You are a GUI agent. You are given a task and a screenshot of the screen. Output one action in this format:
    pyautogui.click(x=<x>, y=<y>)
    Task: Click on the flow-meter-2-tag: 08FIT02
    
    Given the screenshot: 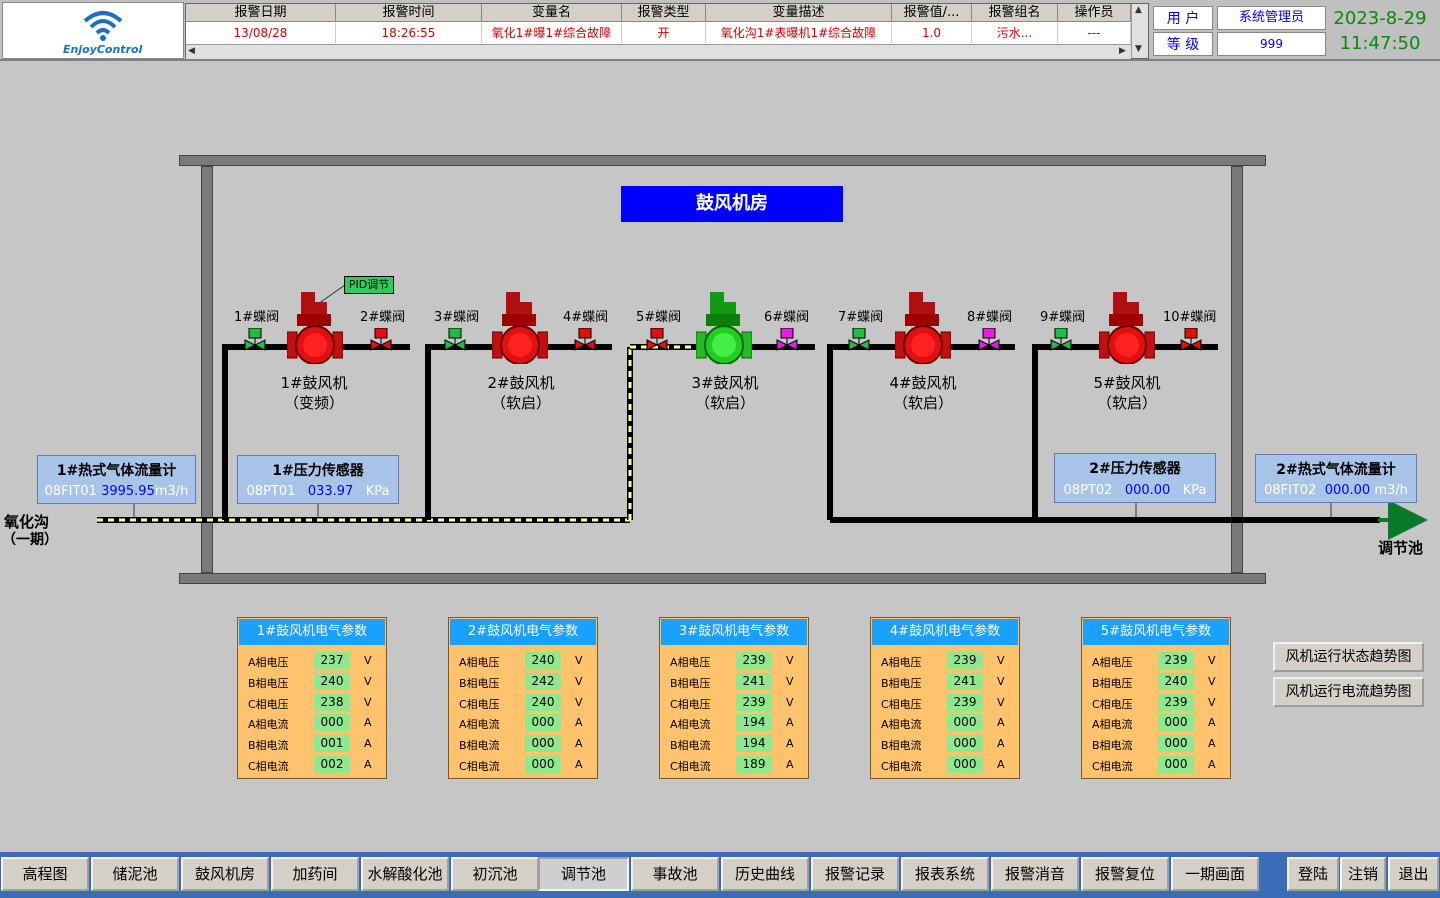 What is the action you would take?
    pyautogui.click(x=1290, y=490)
    